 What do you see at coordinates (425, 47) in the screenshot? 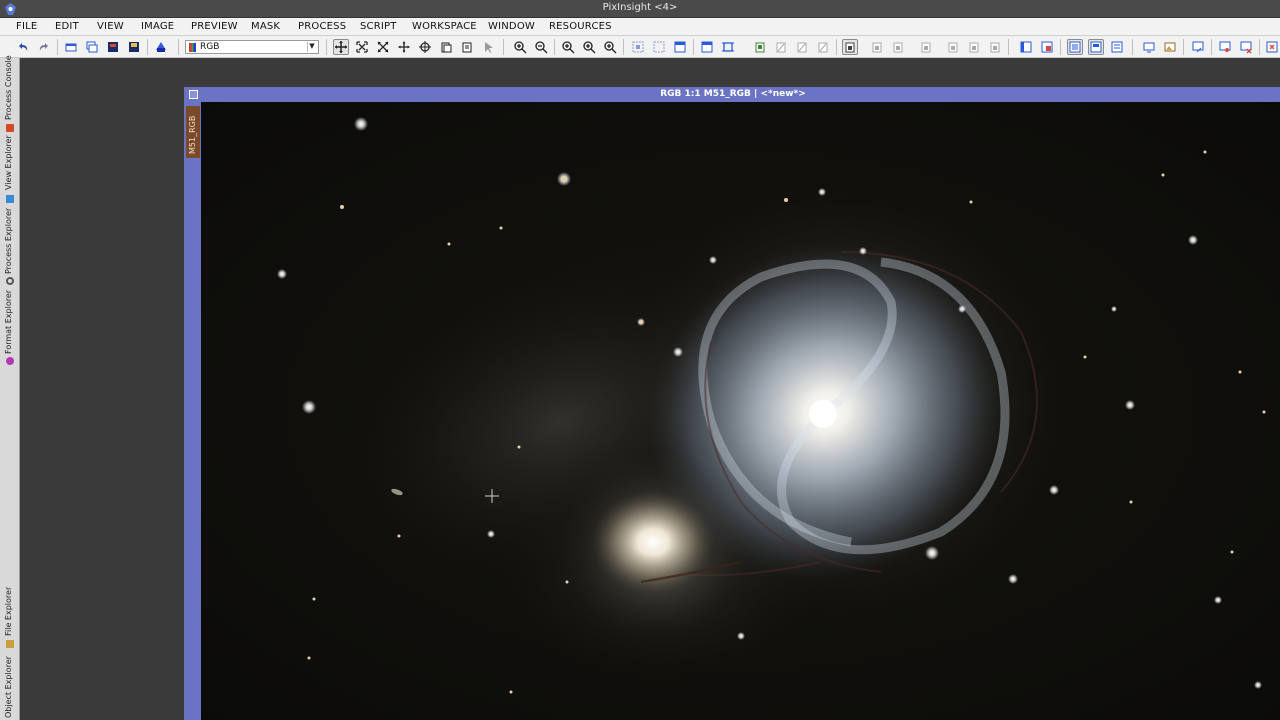
I see `readout-icon` at bounding box center [425, 47].